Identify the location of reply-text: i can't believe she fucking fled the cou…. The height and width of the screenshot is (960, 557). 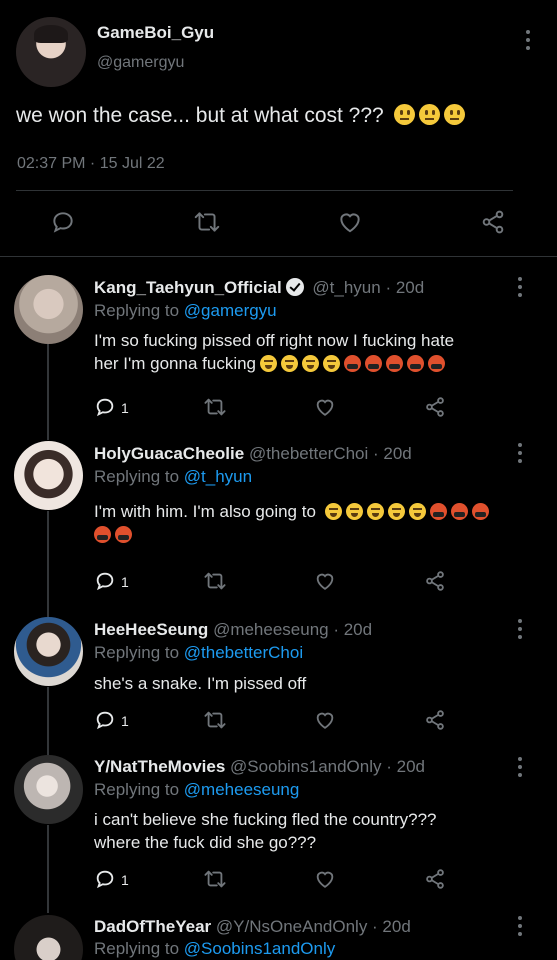
(304, 831).